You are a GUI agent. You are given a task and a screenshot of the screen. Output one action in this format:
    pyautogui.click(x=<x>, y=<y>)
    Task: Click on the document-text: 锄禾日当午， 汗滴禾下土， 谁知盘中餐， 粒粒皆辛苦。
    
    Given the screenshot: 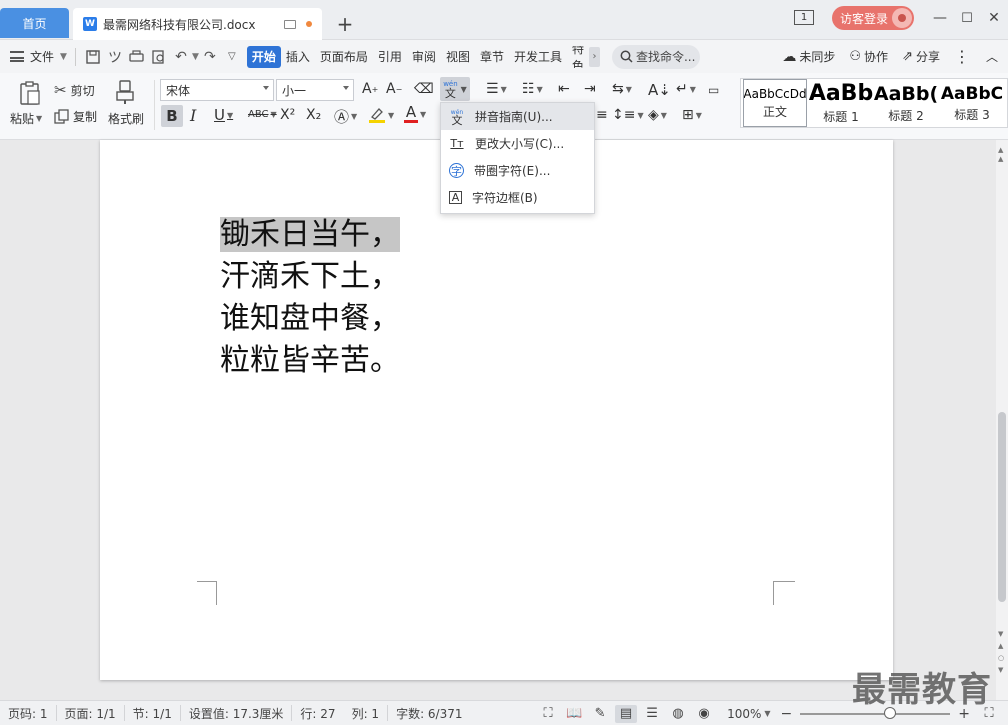 What is the action you would take?
    pyautogui.click(x=310, y=298)
    